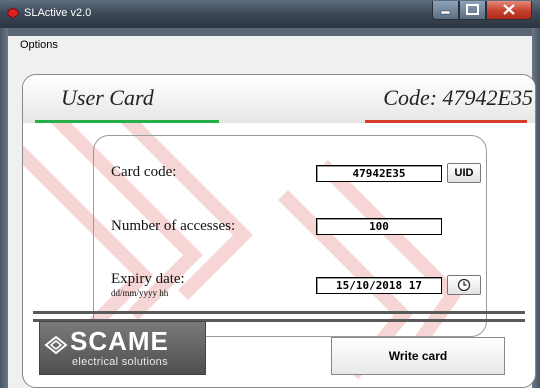 This screenshot has width=540, height=388. I want to click on logo-mark-icon, so click(56, 345).